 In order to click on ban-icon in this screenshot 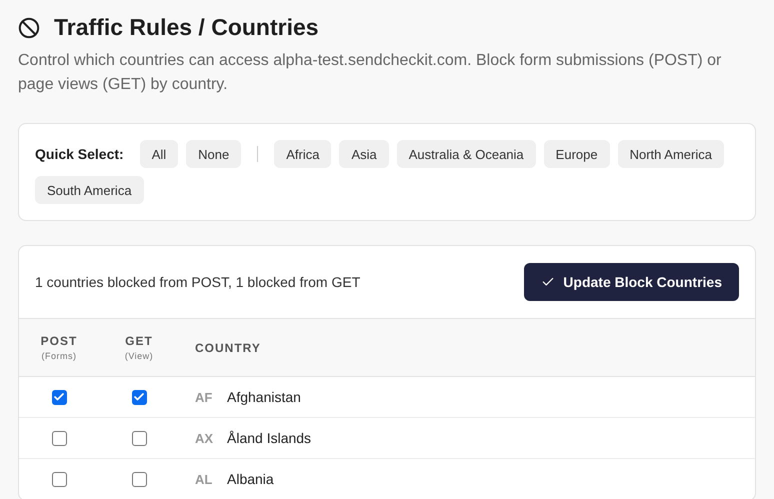, I will do `click(29, 27)`.